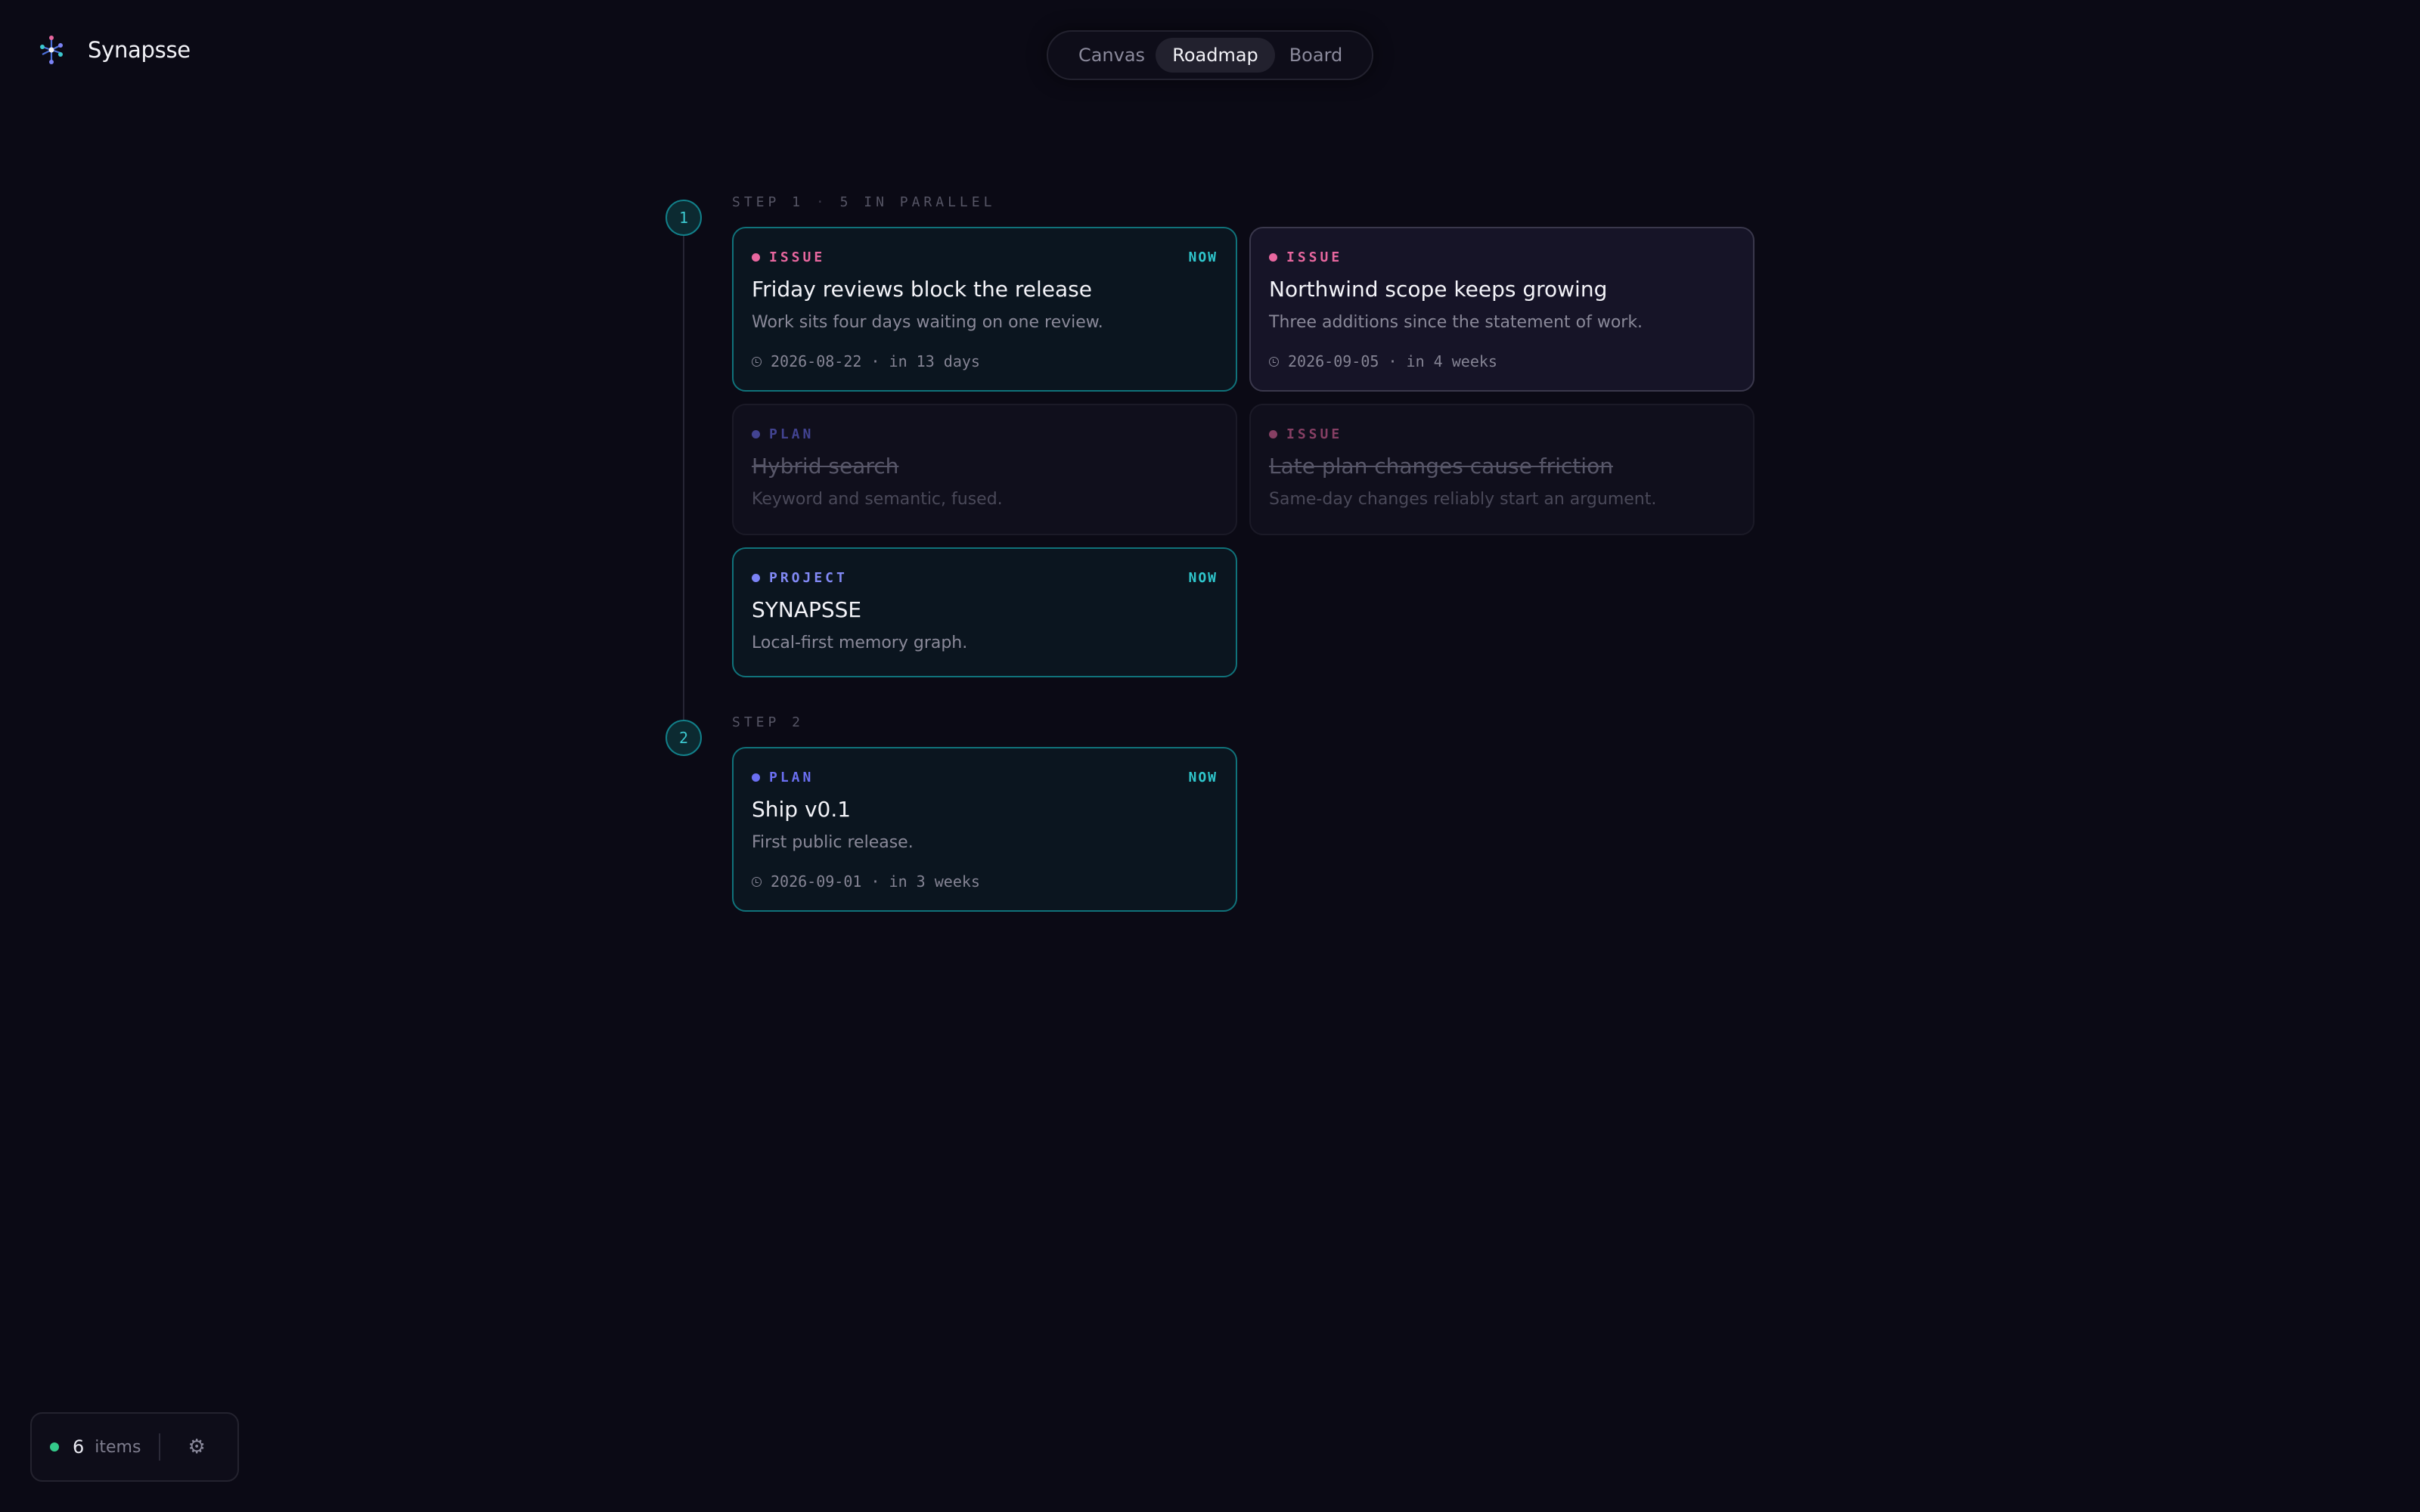 Image resolution: width=2420 pixels, height=1512 pixels. What do you see at coordinates (922, 289) in the screenshot?
I see `card-title: Friday reviews block the release` at bounding box center [922, 289].